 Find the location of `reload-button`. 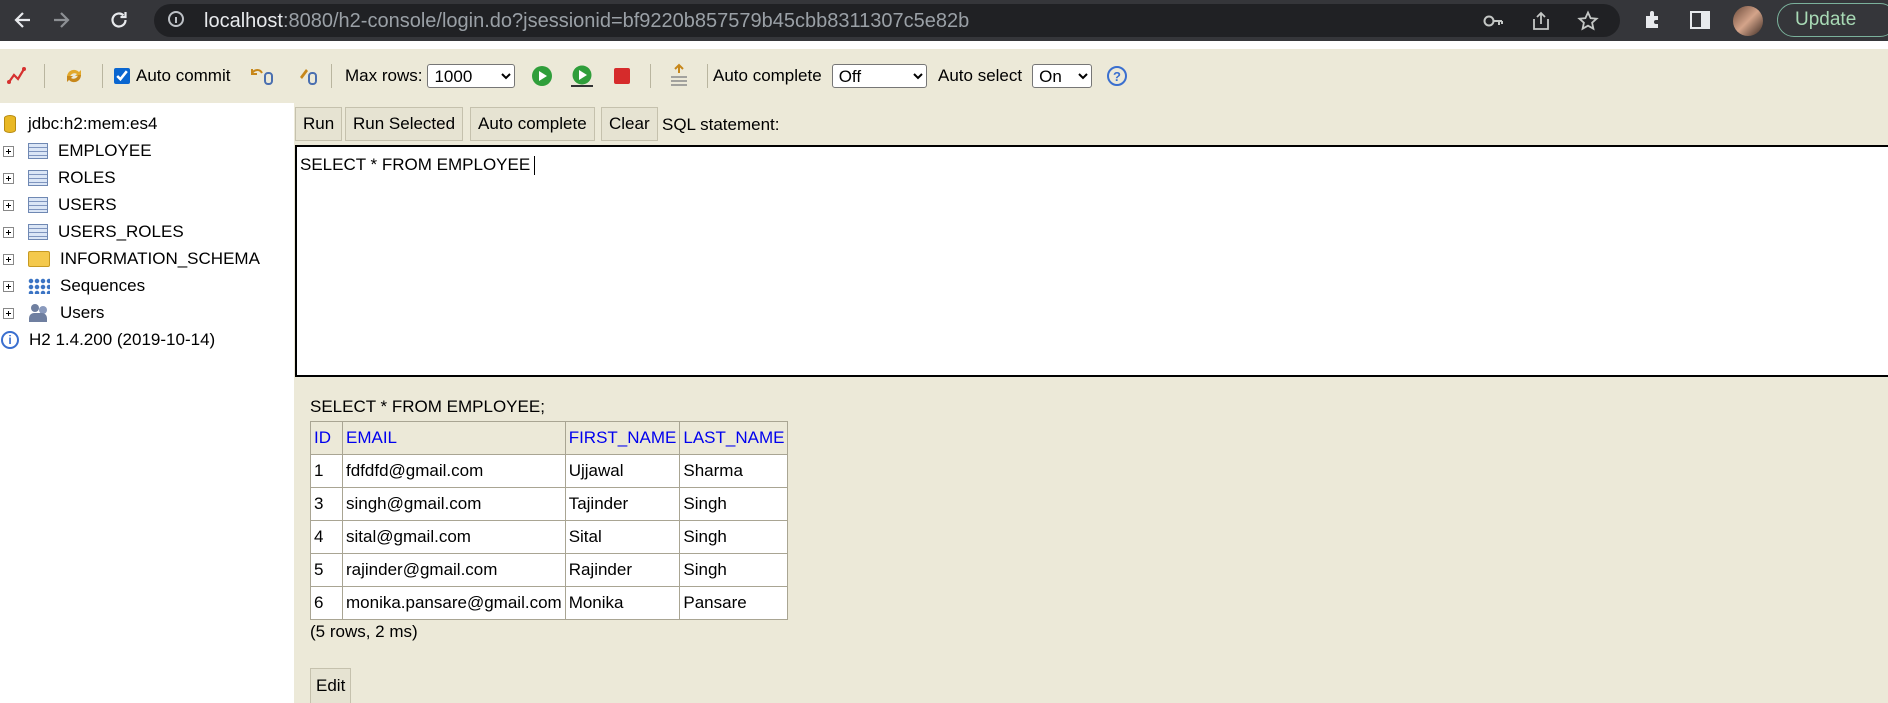

reload-button is located at coordinates (119, 20).